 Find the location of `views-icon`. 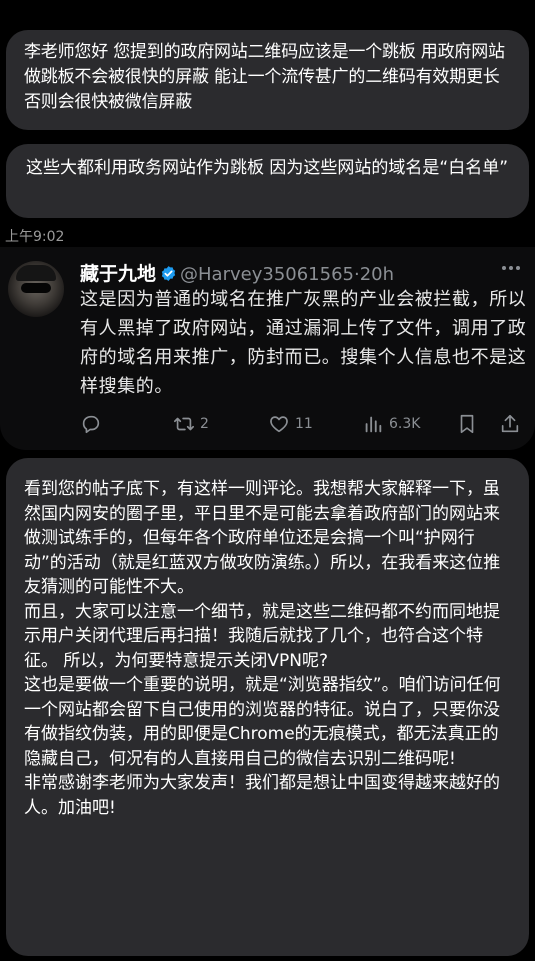

views-icon is located at coordinates (373, 424).